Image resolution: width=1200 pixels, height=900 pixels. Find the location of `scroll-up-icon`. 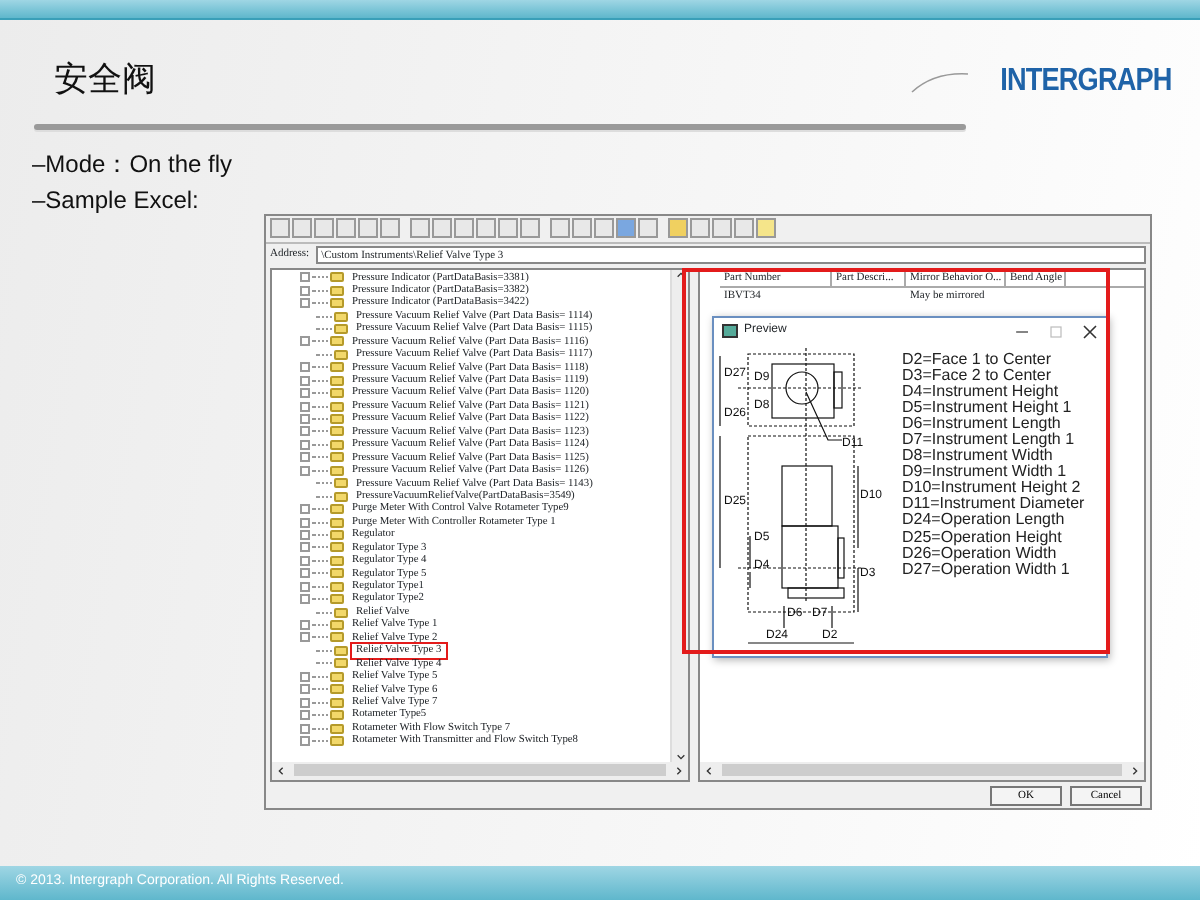

scroll-up-icon is located at coordinates (680, 274).